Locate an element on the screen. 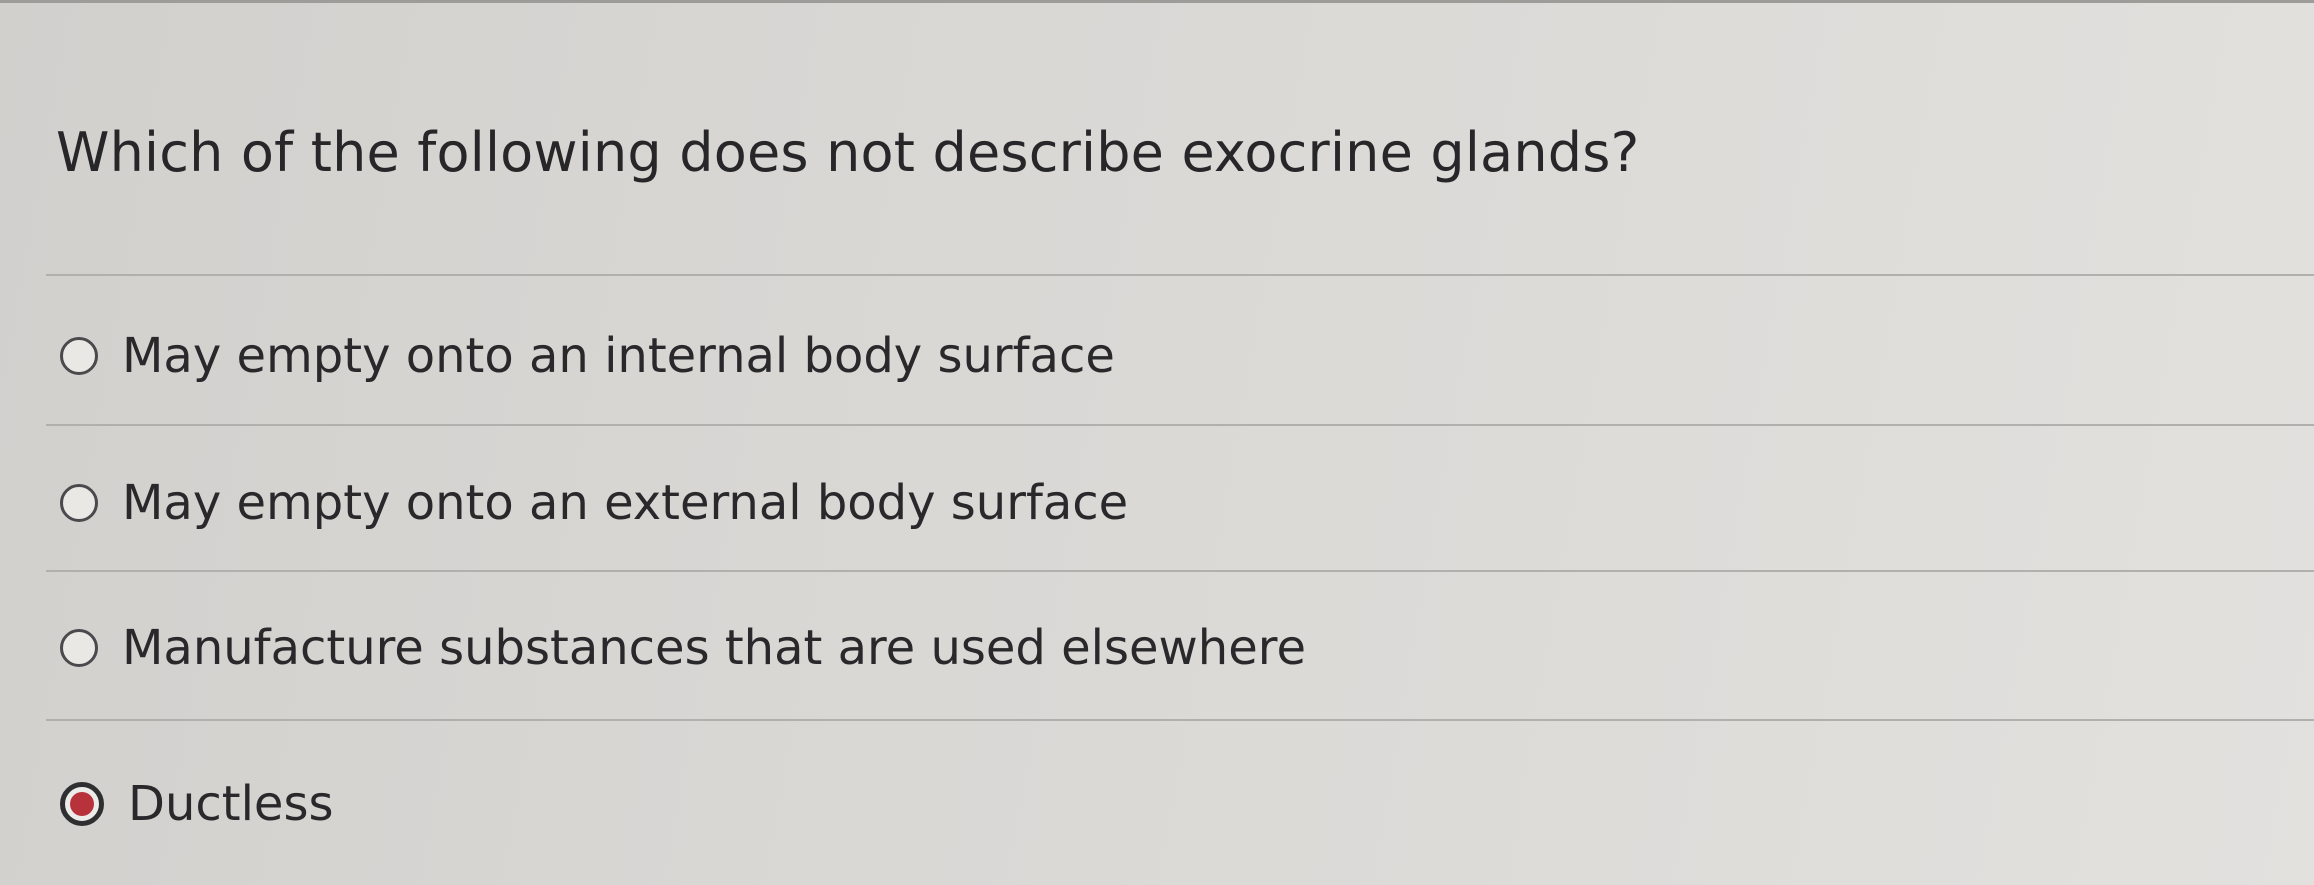 Image resolution: width=2314 pixels, height=885 pixels. answer-option-1: May empty onto an internal body surface is located at coordinates (587, 356).